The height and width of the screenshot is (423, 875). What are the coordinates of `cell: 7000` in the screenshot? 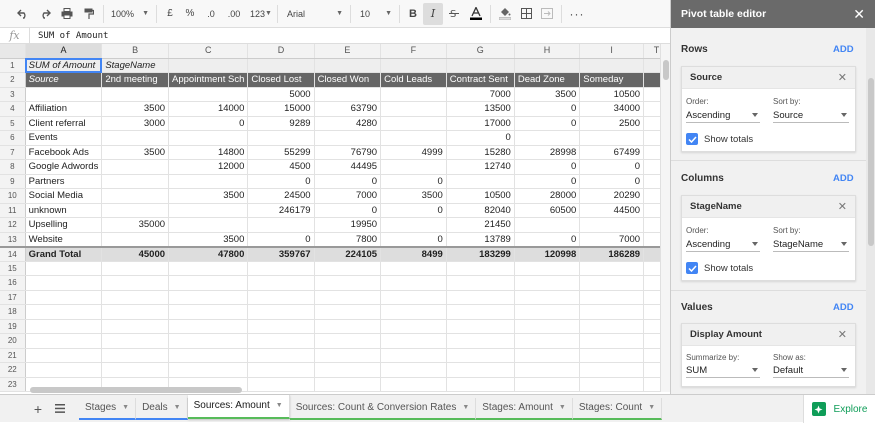 It's located at (612, 239).